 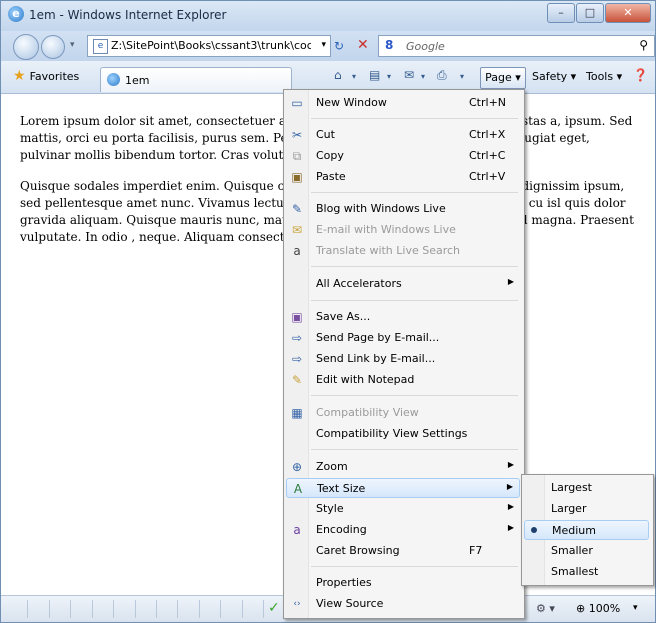 I want to click on favorites-button: ★ Favorites, so click(x=46, y=76).